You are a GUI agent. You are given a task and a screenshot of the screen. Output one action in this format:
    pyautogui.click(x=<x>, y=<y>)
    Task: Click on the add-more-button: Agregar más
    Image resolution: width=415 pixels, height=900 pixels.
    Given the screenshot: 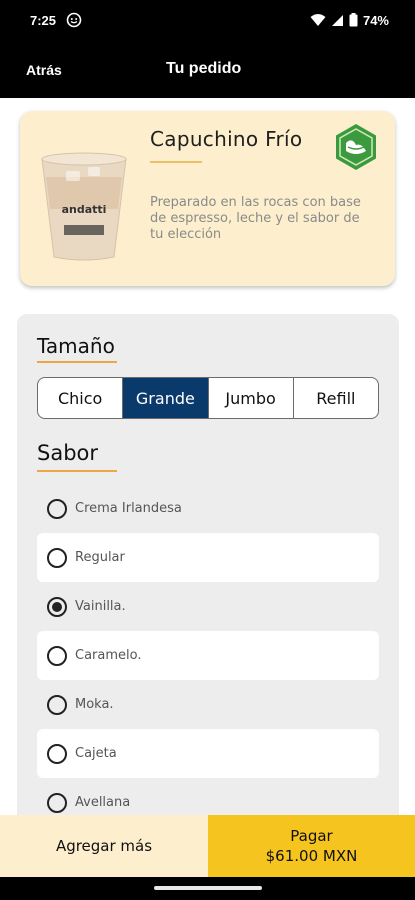 What is the action you would take?
    pyautogui.click(x=104, y=846)
    